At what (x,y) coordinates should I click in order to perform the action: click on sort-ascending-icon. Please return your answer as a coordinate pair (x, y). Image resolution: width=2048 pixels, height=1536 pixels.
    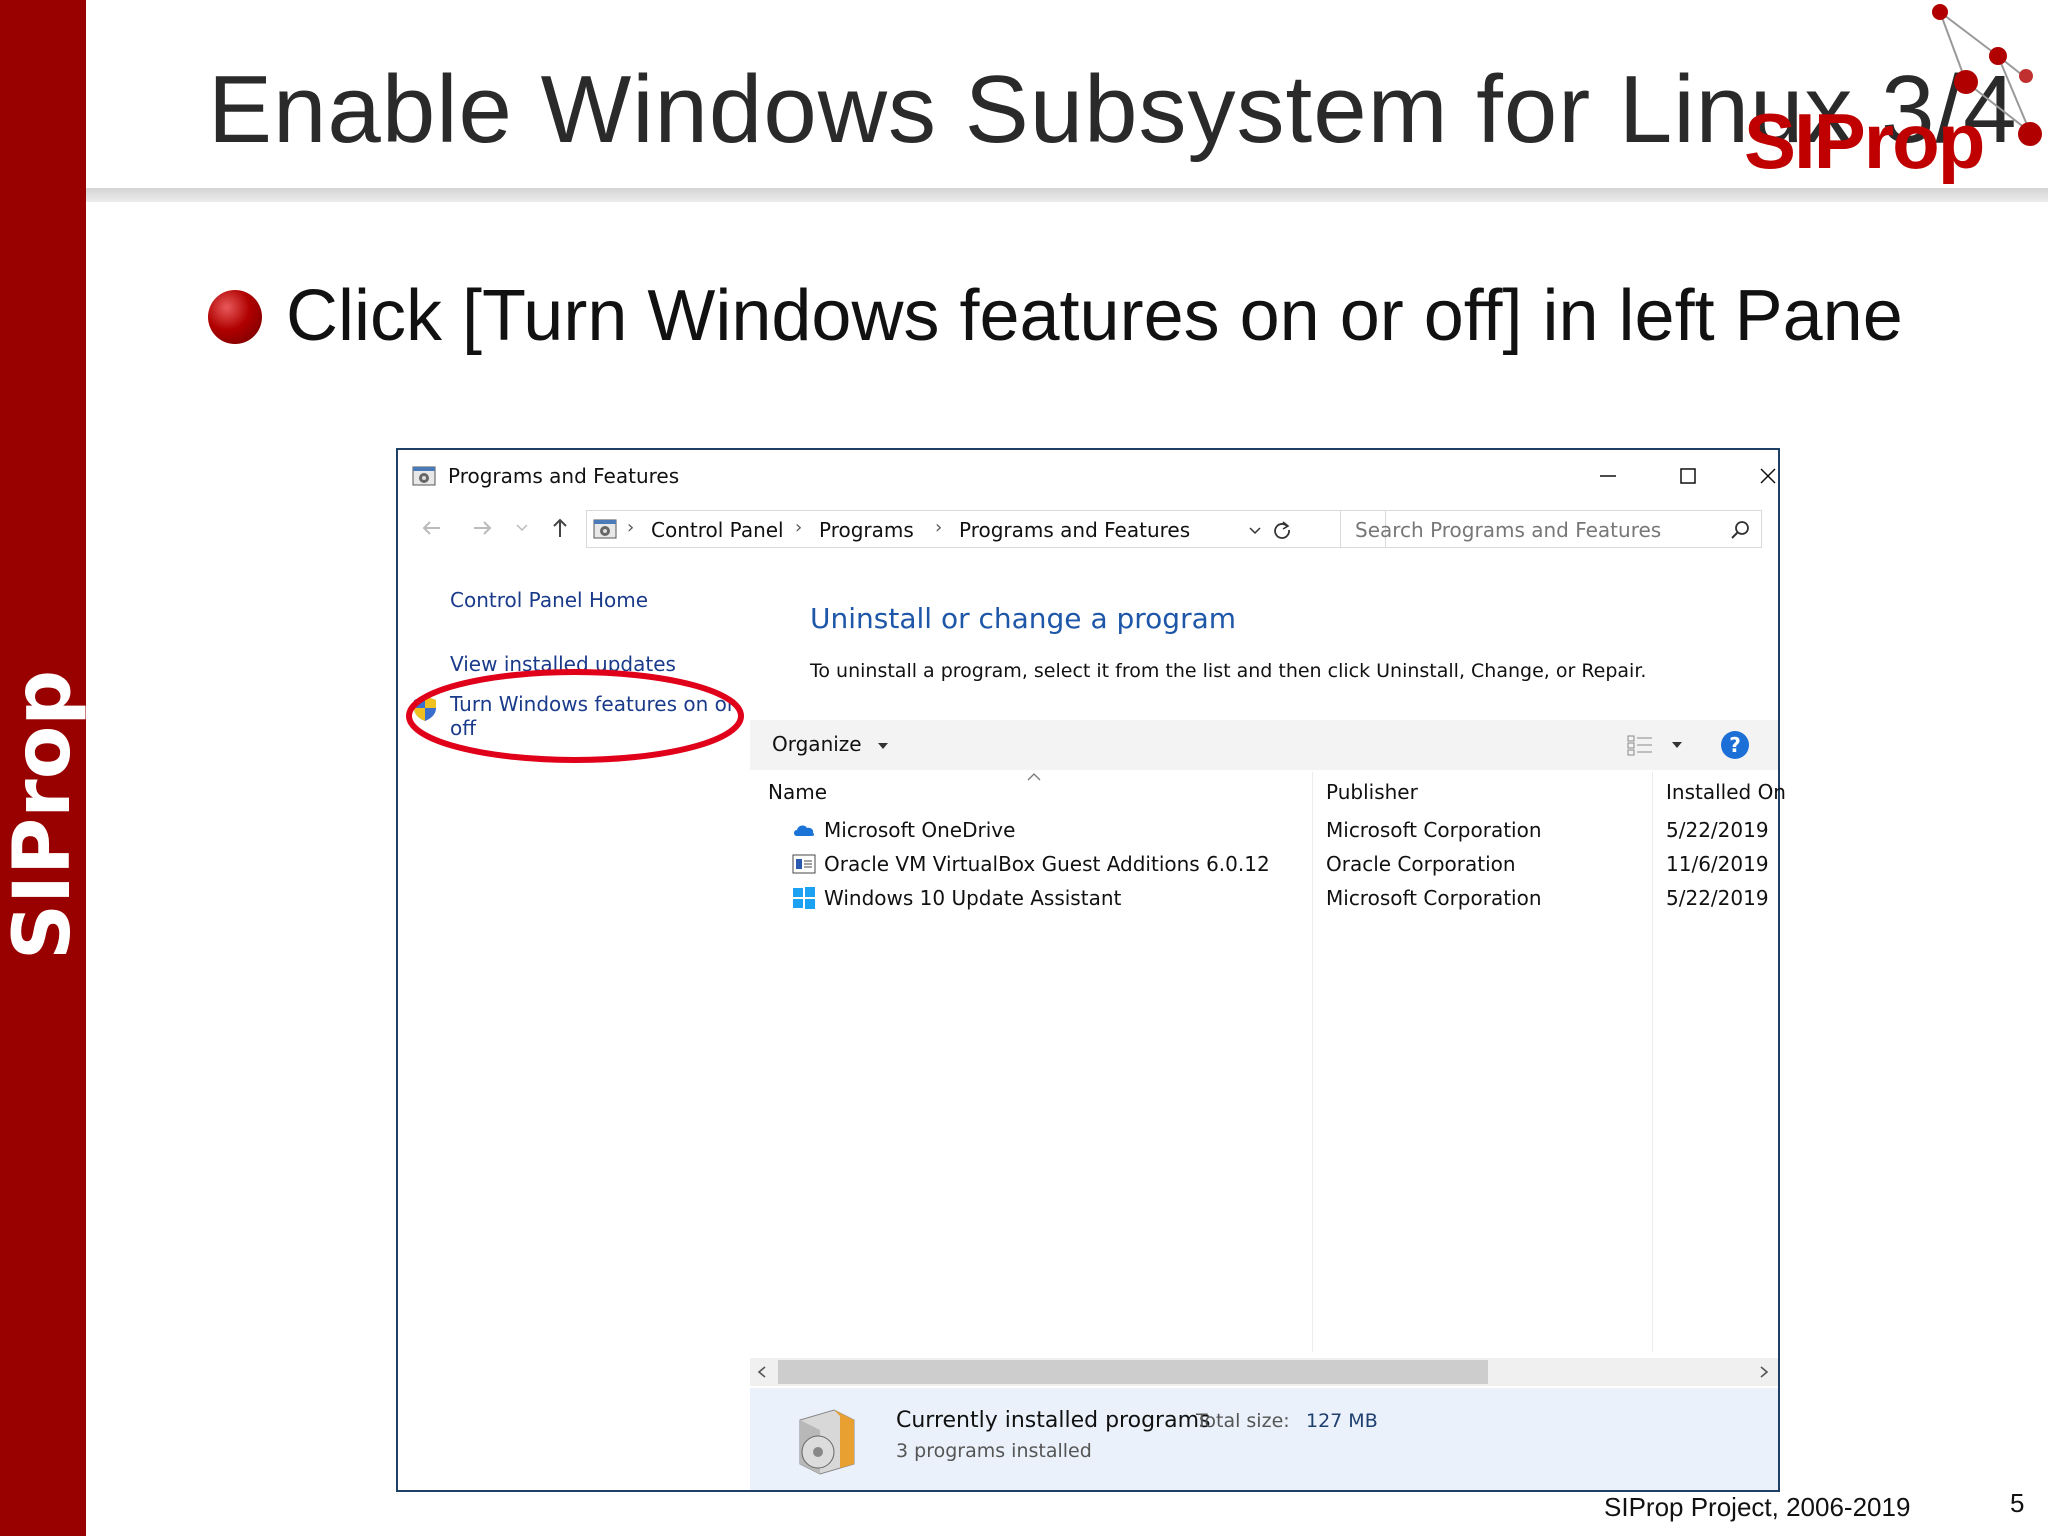
    Looking at the image, I should click on (1034, 777).